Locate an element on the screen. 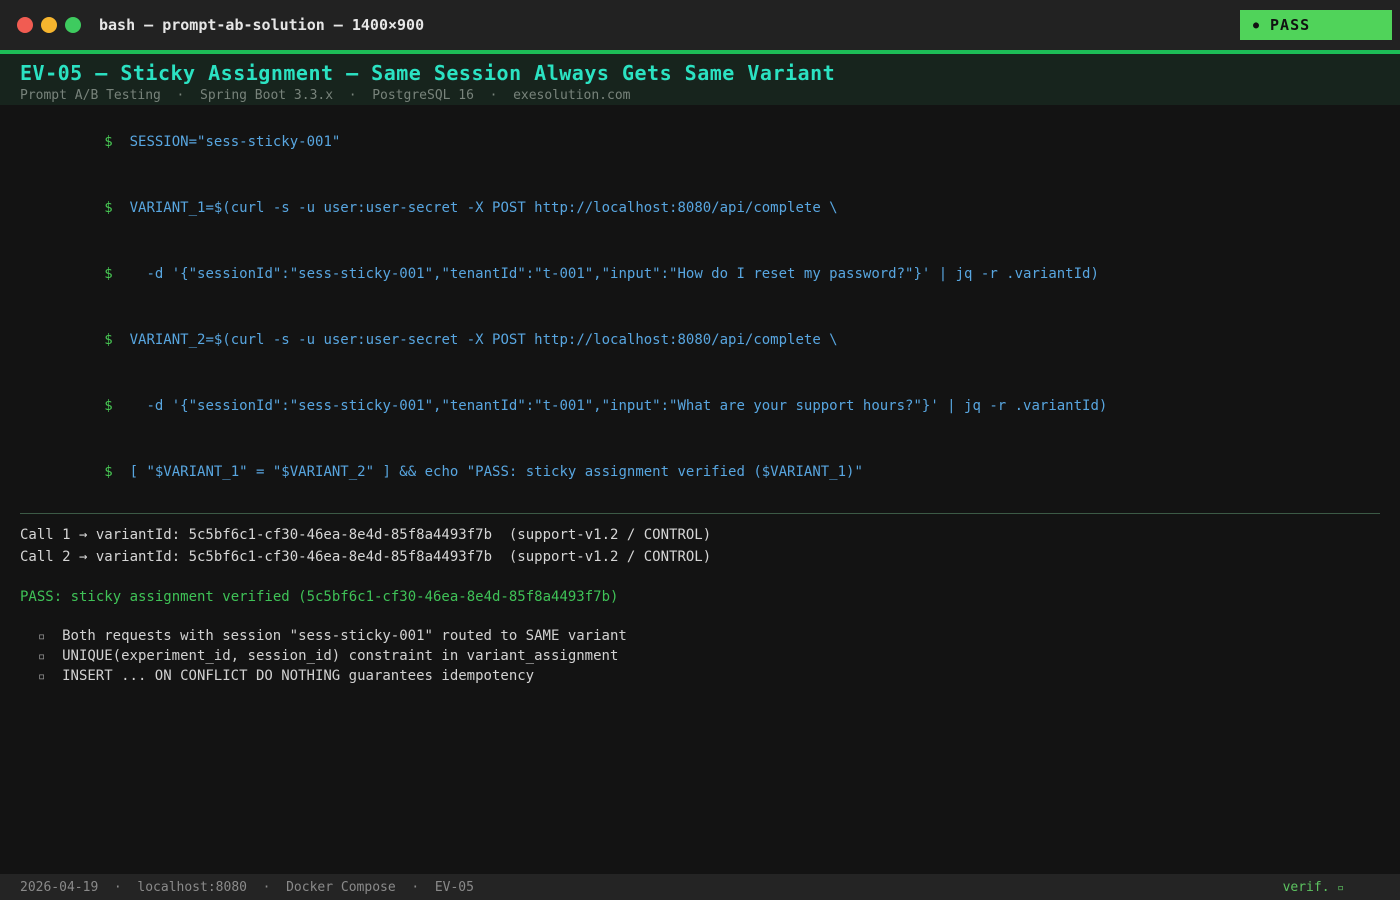 This screenshot has width=1400, height=900. cursor-icon: ▫ is located at coordinates (1340, 887).